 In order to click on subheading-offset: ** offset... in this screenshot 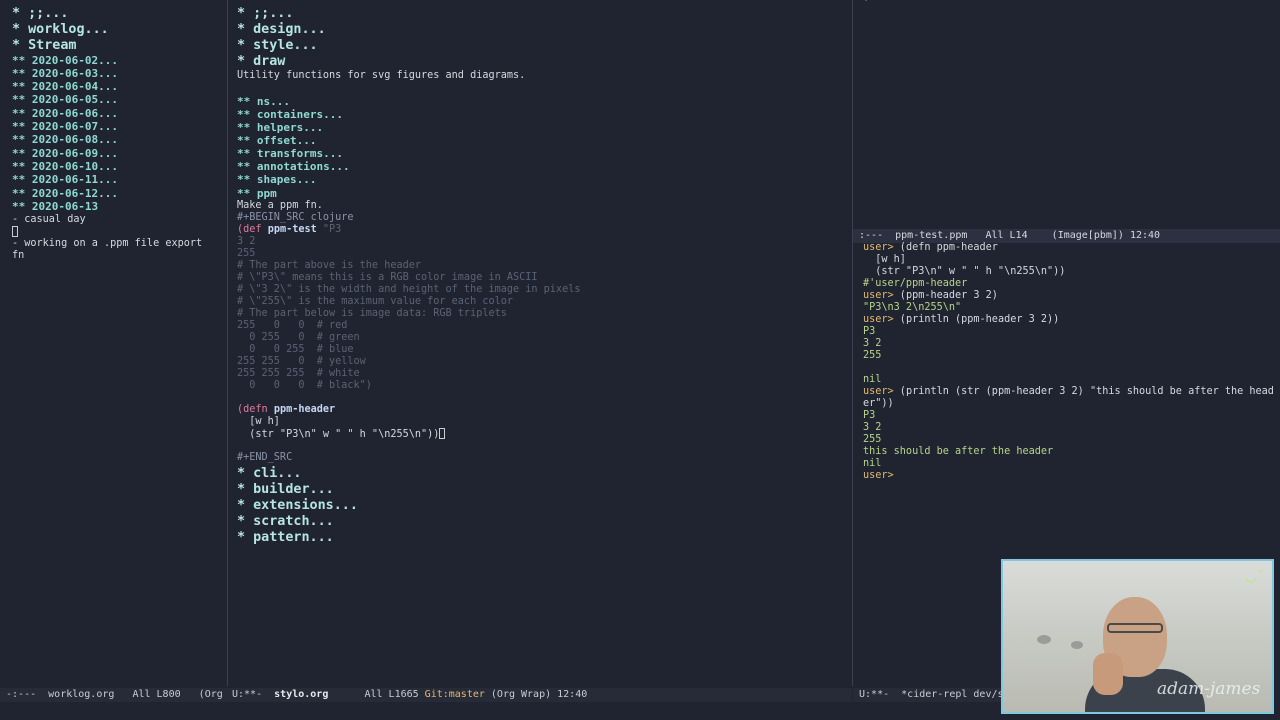, I will do `click(276, 141)`.